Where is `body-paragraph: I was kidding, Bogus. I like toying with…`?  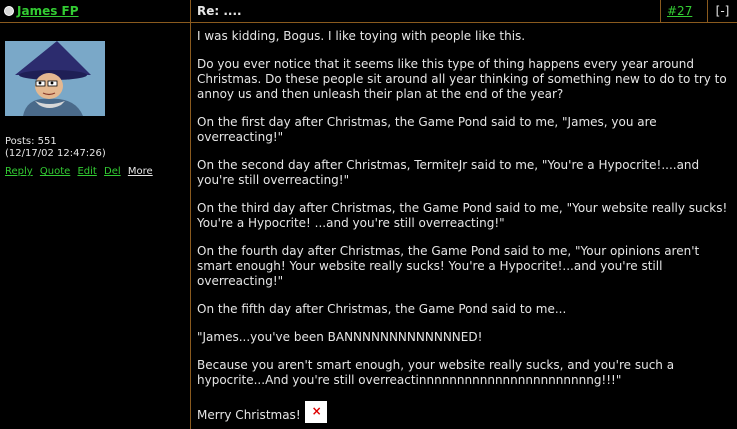 body-paragraph: I was kidding, Bogus. I like toying with… is located at coordinates (361, 36).